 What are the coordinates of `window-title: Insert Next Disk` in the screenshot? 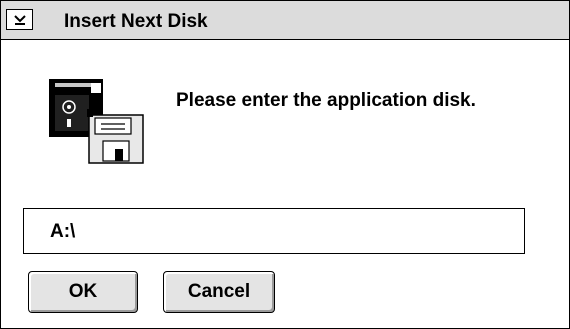 It's located at (136, 21).